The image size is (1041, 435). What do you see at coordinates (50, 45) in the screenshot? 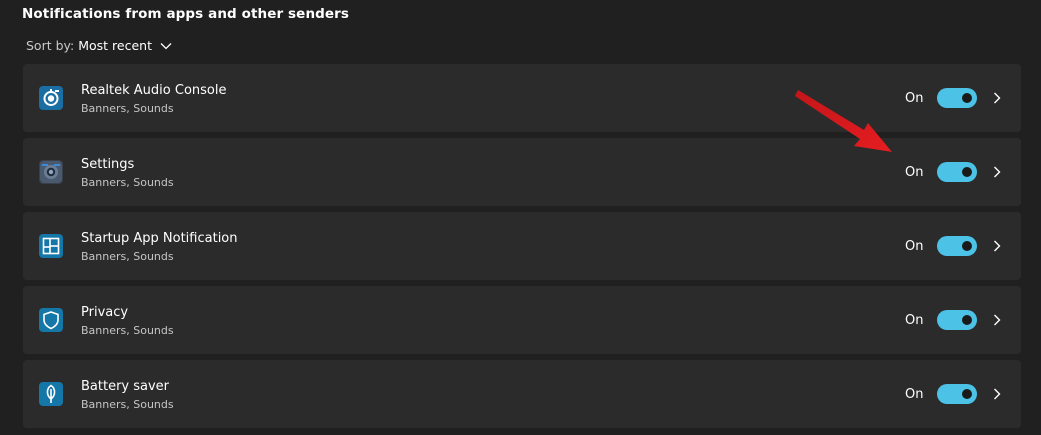
I see `sort-label: Sort by:` at bounding box center [50, 45].